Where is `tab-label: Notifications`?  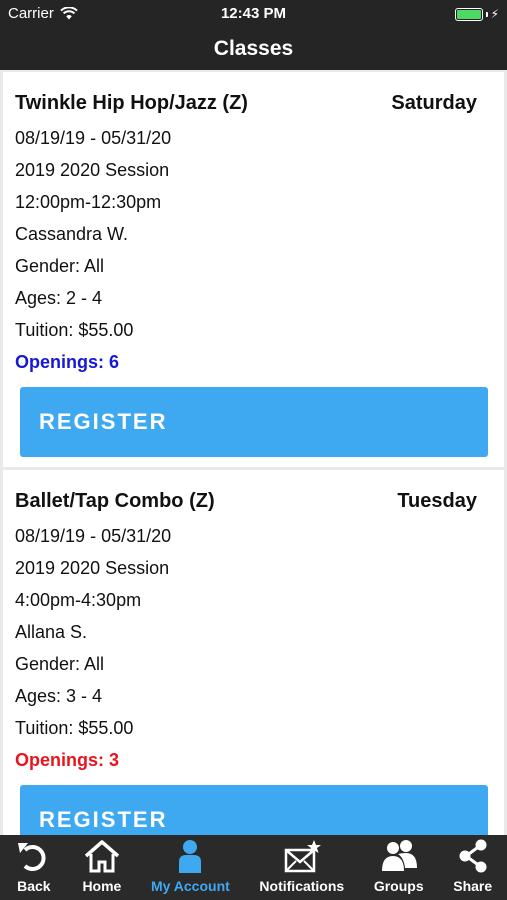
tab-label: Notifications is located at coordinates (302, 886).